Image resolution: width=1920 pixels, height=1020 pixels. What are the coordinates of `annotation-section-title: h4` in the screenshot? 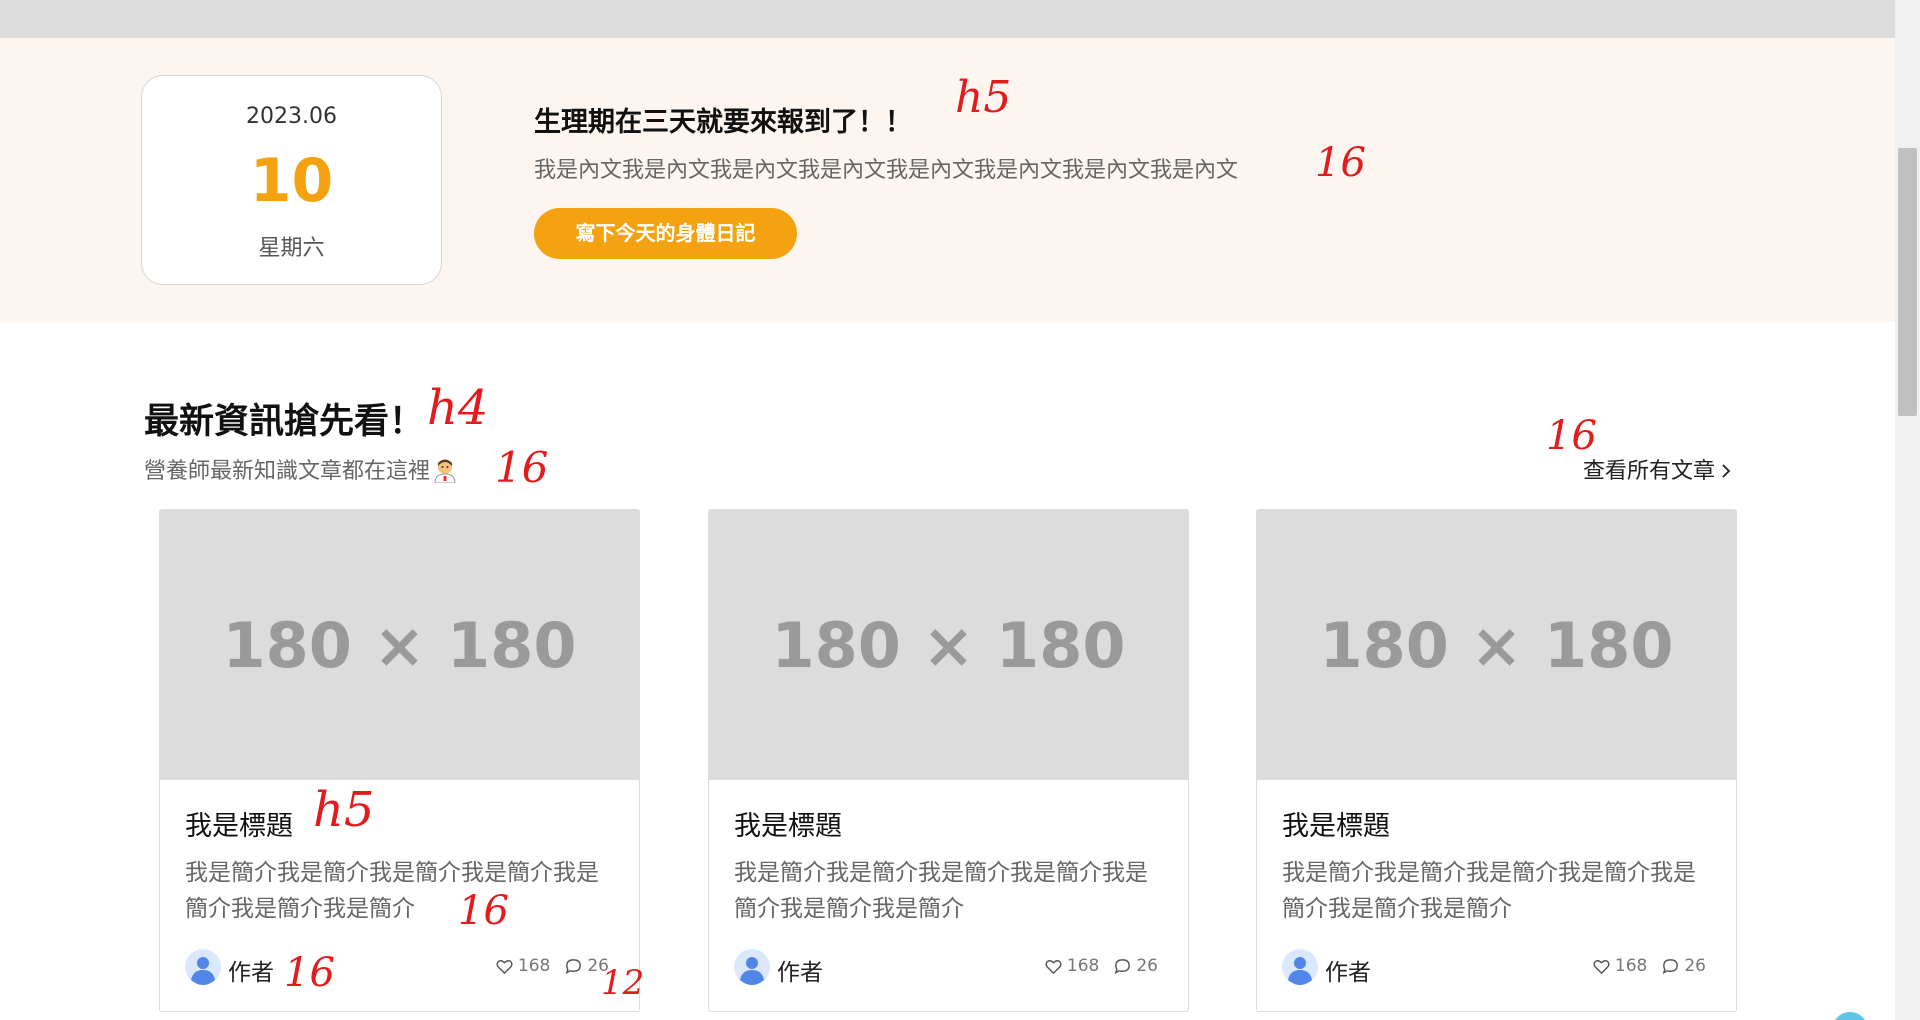 It's located at (458, 408).